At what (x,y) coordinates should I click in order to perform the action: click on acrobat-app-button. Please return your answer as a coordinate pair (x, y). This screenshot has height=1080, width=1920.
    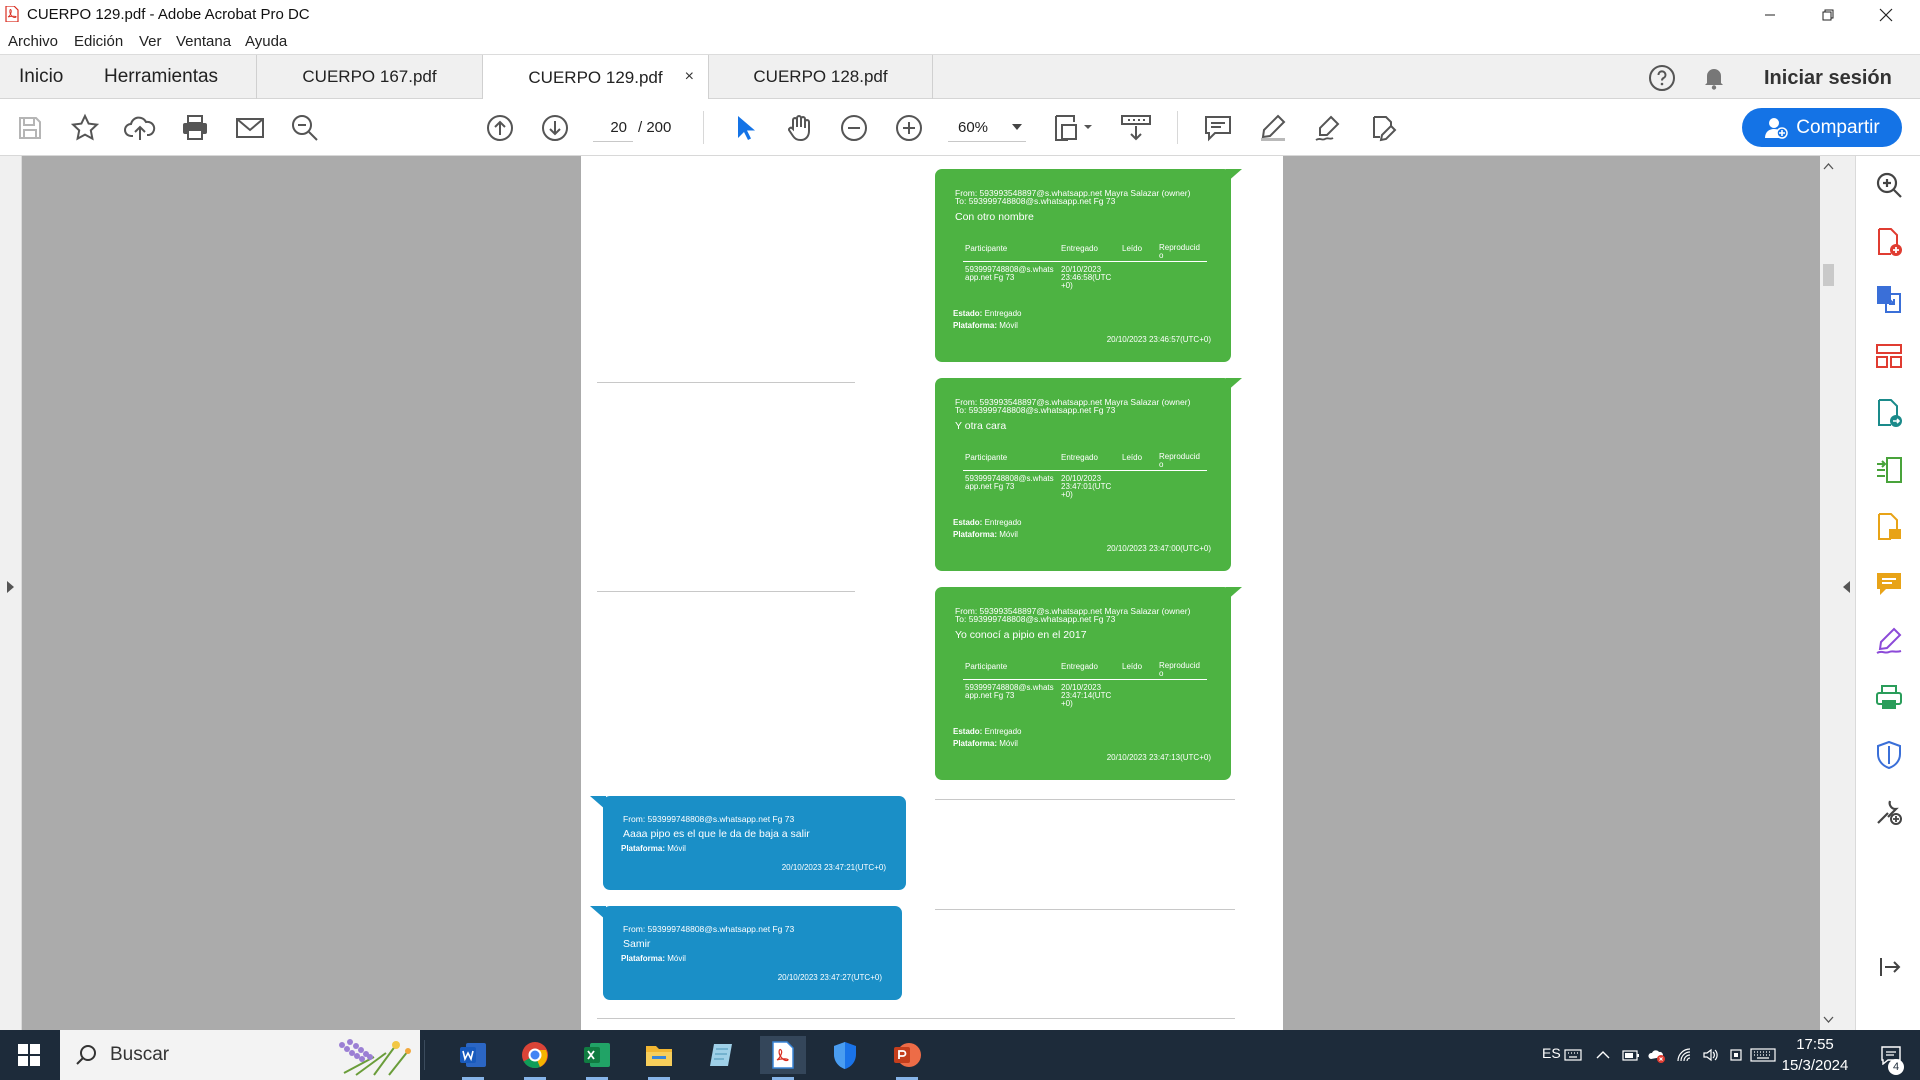
    Looking at the image, I should click on (783, 1058).